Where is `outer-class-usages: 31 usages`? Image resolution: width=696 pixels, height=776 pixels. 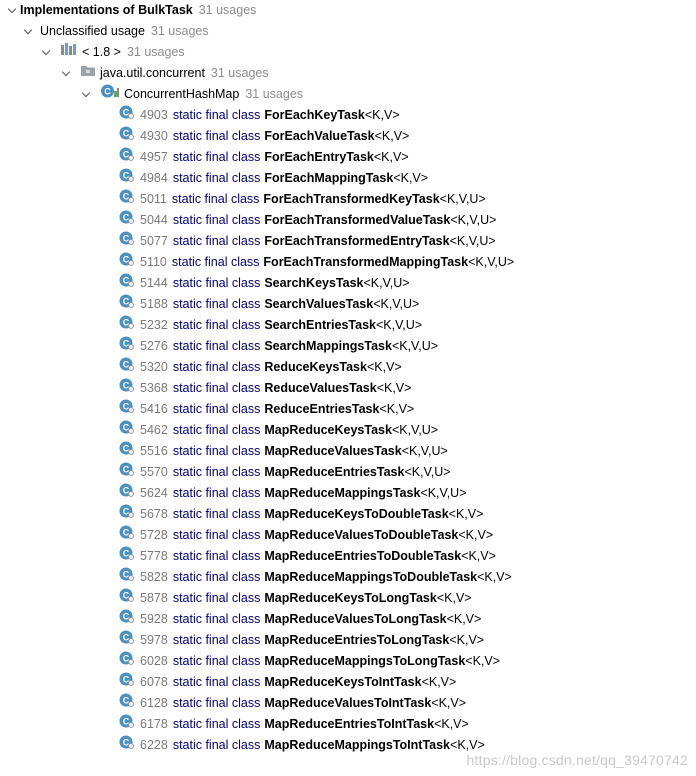 outer-class-usages: 31 usages is located at coordinates (274, 94).